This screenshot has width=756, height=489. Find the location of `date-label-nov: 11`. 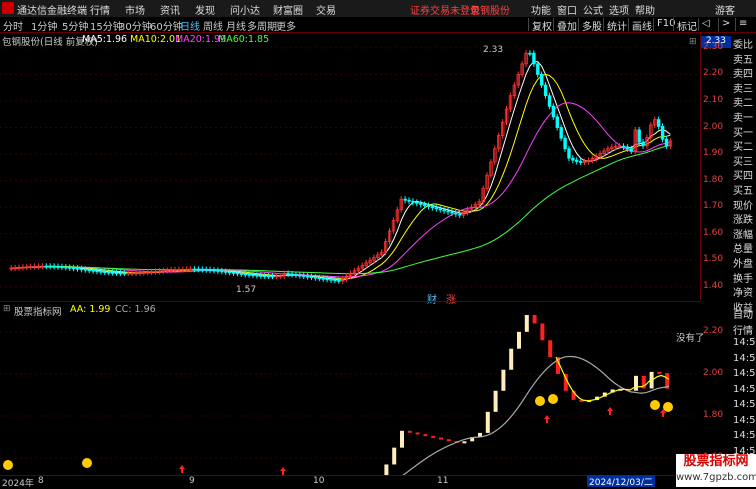

date-label-nov: 11 is located at coordinates (443, 481).